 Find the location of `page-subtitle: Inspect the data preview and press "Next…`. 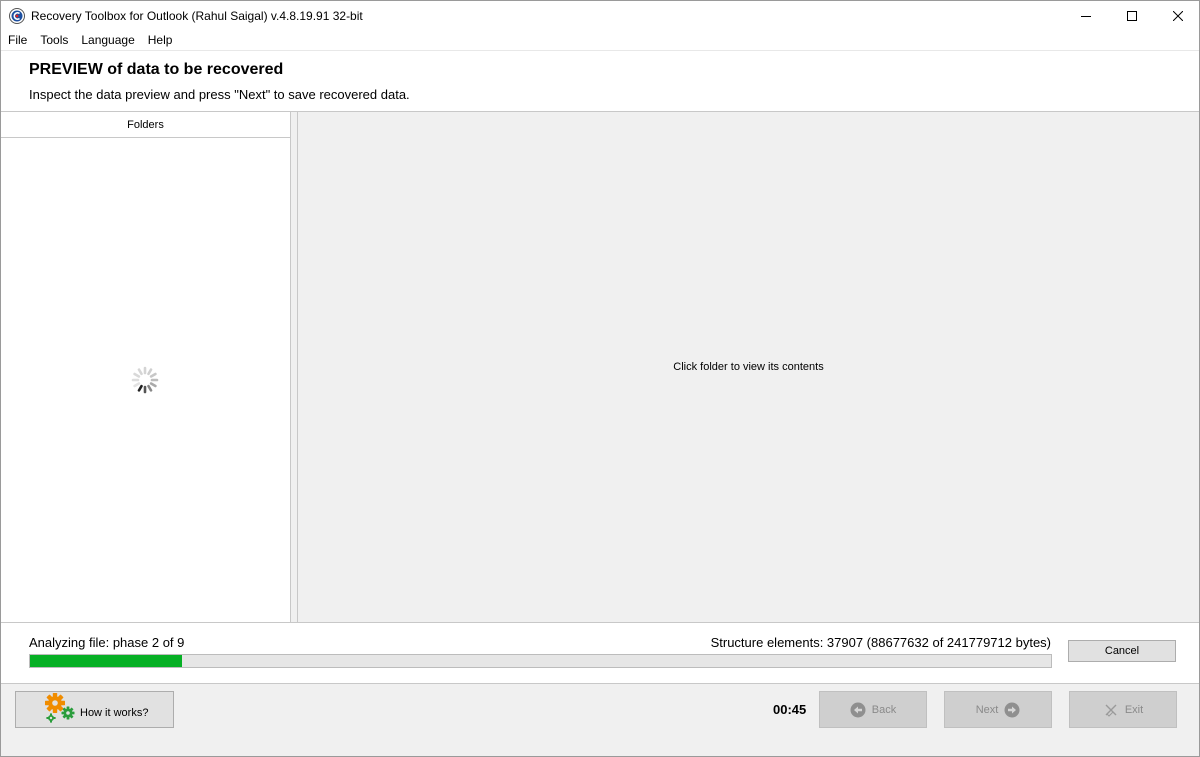

page-subtitle: Inspect the data preview and press "Next… is located at coordinates (219, 94).